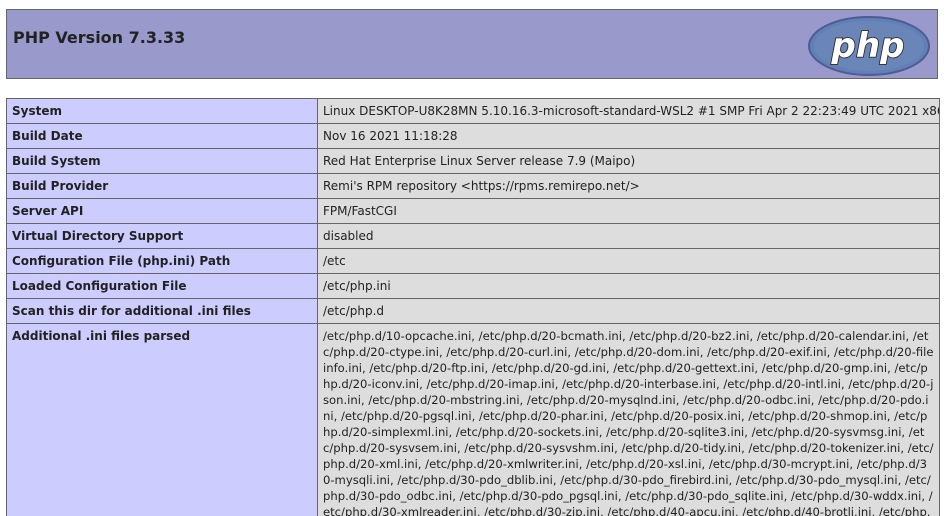  What do you see at coordinates (628, 286) in the screenshot?
I see `row-value: /etc/php.ini` at bounding box center [628, 286].